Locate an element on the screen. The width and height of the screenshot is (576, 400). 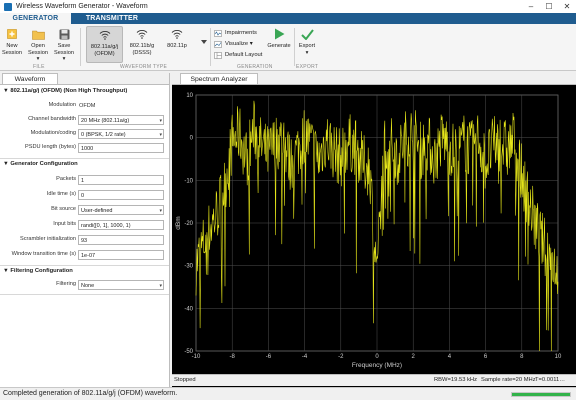
psdu-length-input: 1000 is located at coordinates (121, 148).